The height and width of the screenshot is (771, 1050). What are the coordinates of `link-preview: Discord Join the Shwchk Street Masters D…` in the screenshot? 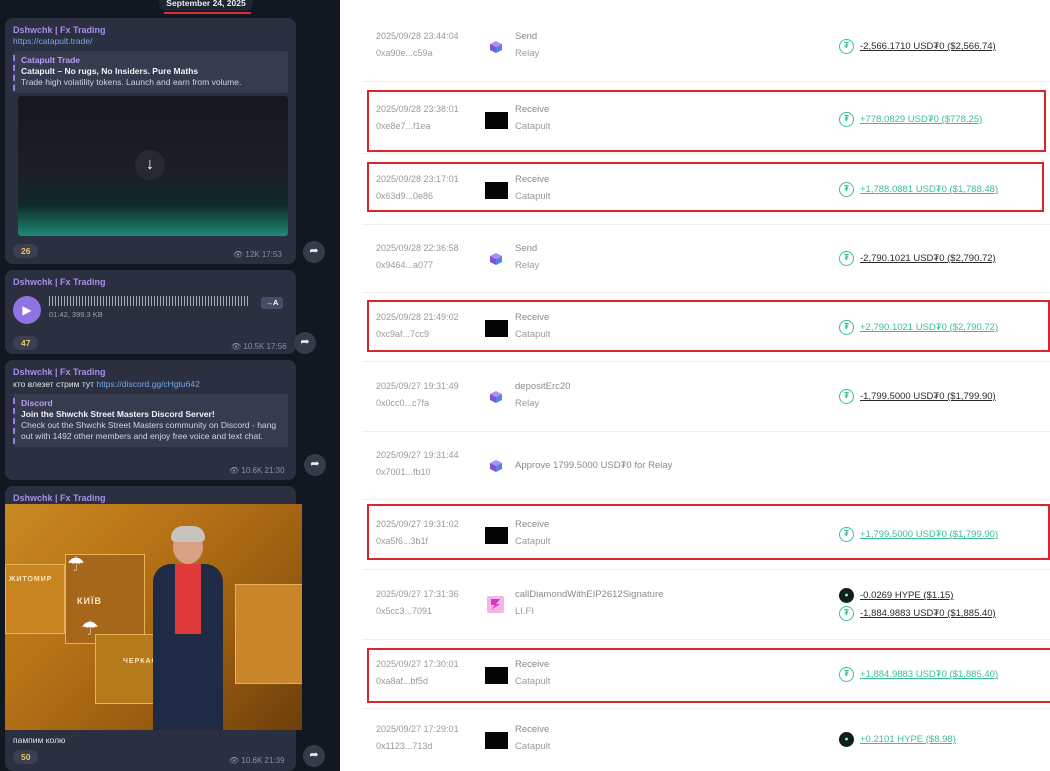 It's located at (150, 420).